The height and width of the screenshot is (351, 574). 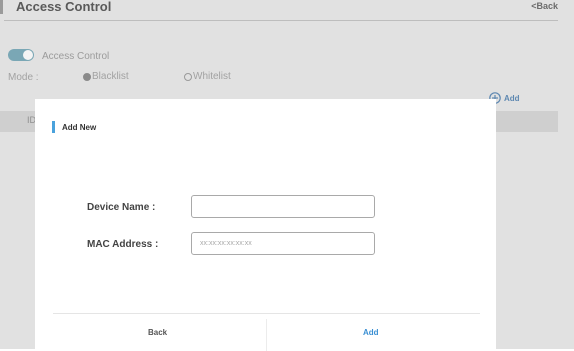 What do you see at coordinates (283, 206) in the screenshot?
I see `device-name-input` at bounding box center [283, 206].